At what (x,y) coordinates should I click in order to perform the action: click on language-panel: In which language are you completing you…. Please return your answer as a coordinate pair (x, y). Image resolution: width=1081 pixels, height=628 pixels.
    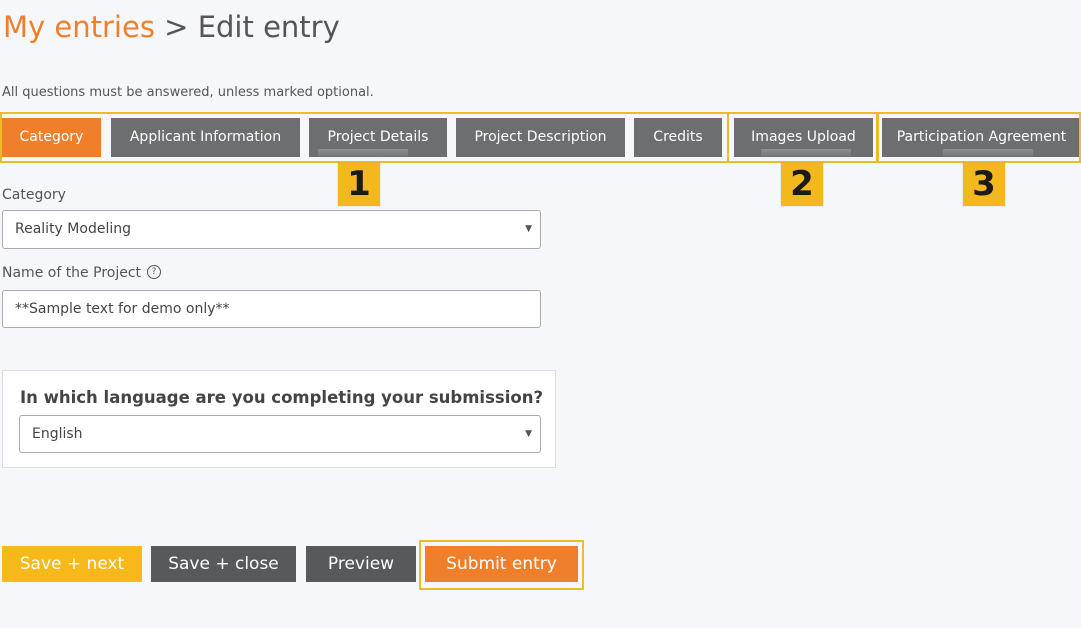
    Looking at the image, I should click on (279, 419).